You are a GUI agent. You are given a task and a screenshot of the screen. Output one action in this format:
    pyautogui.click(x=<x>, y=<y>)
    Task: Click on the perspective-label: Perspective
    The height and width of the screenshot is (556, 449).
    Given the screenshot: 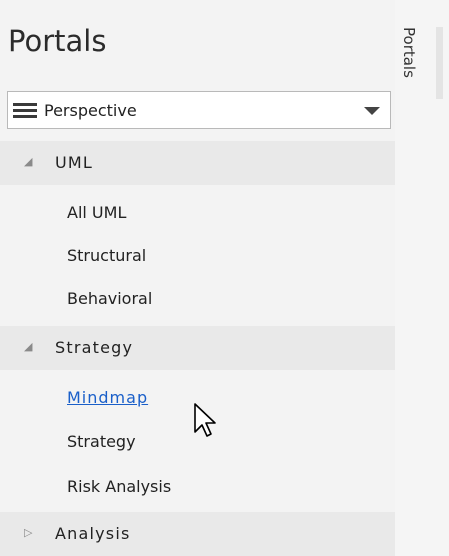 What is the action you would take?
    pyautogui.click(x=90, y=110)
    